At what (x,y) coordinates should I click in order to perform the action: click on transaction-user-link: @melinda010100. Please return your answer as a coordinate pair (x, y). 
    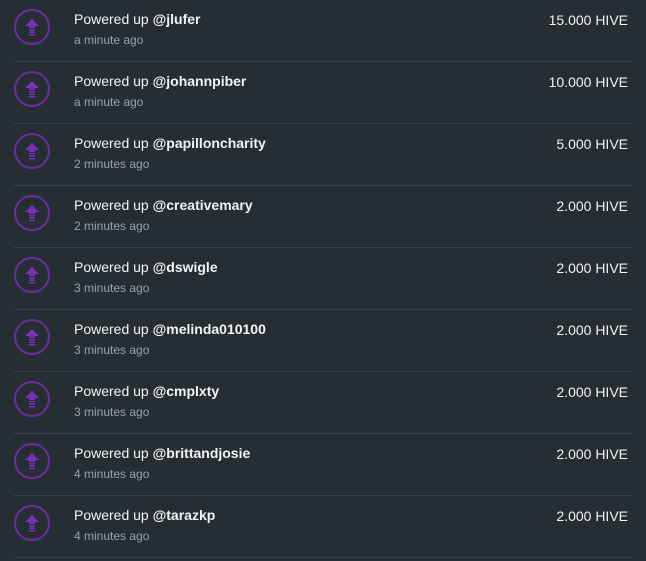
    Looking at the image, I should click on (209, 329).